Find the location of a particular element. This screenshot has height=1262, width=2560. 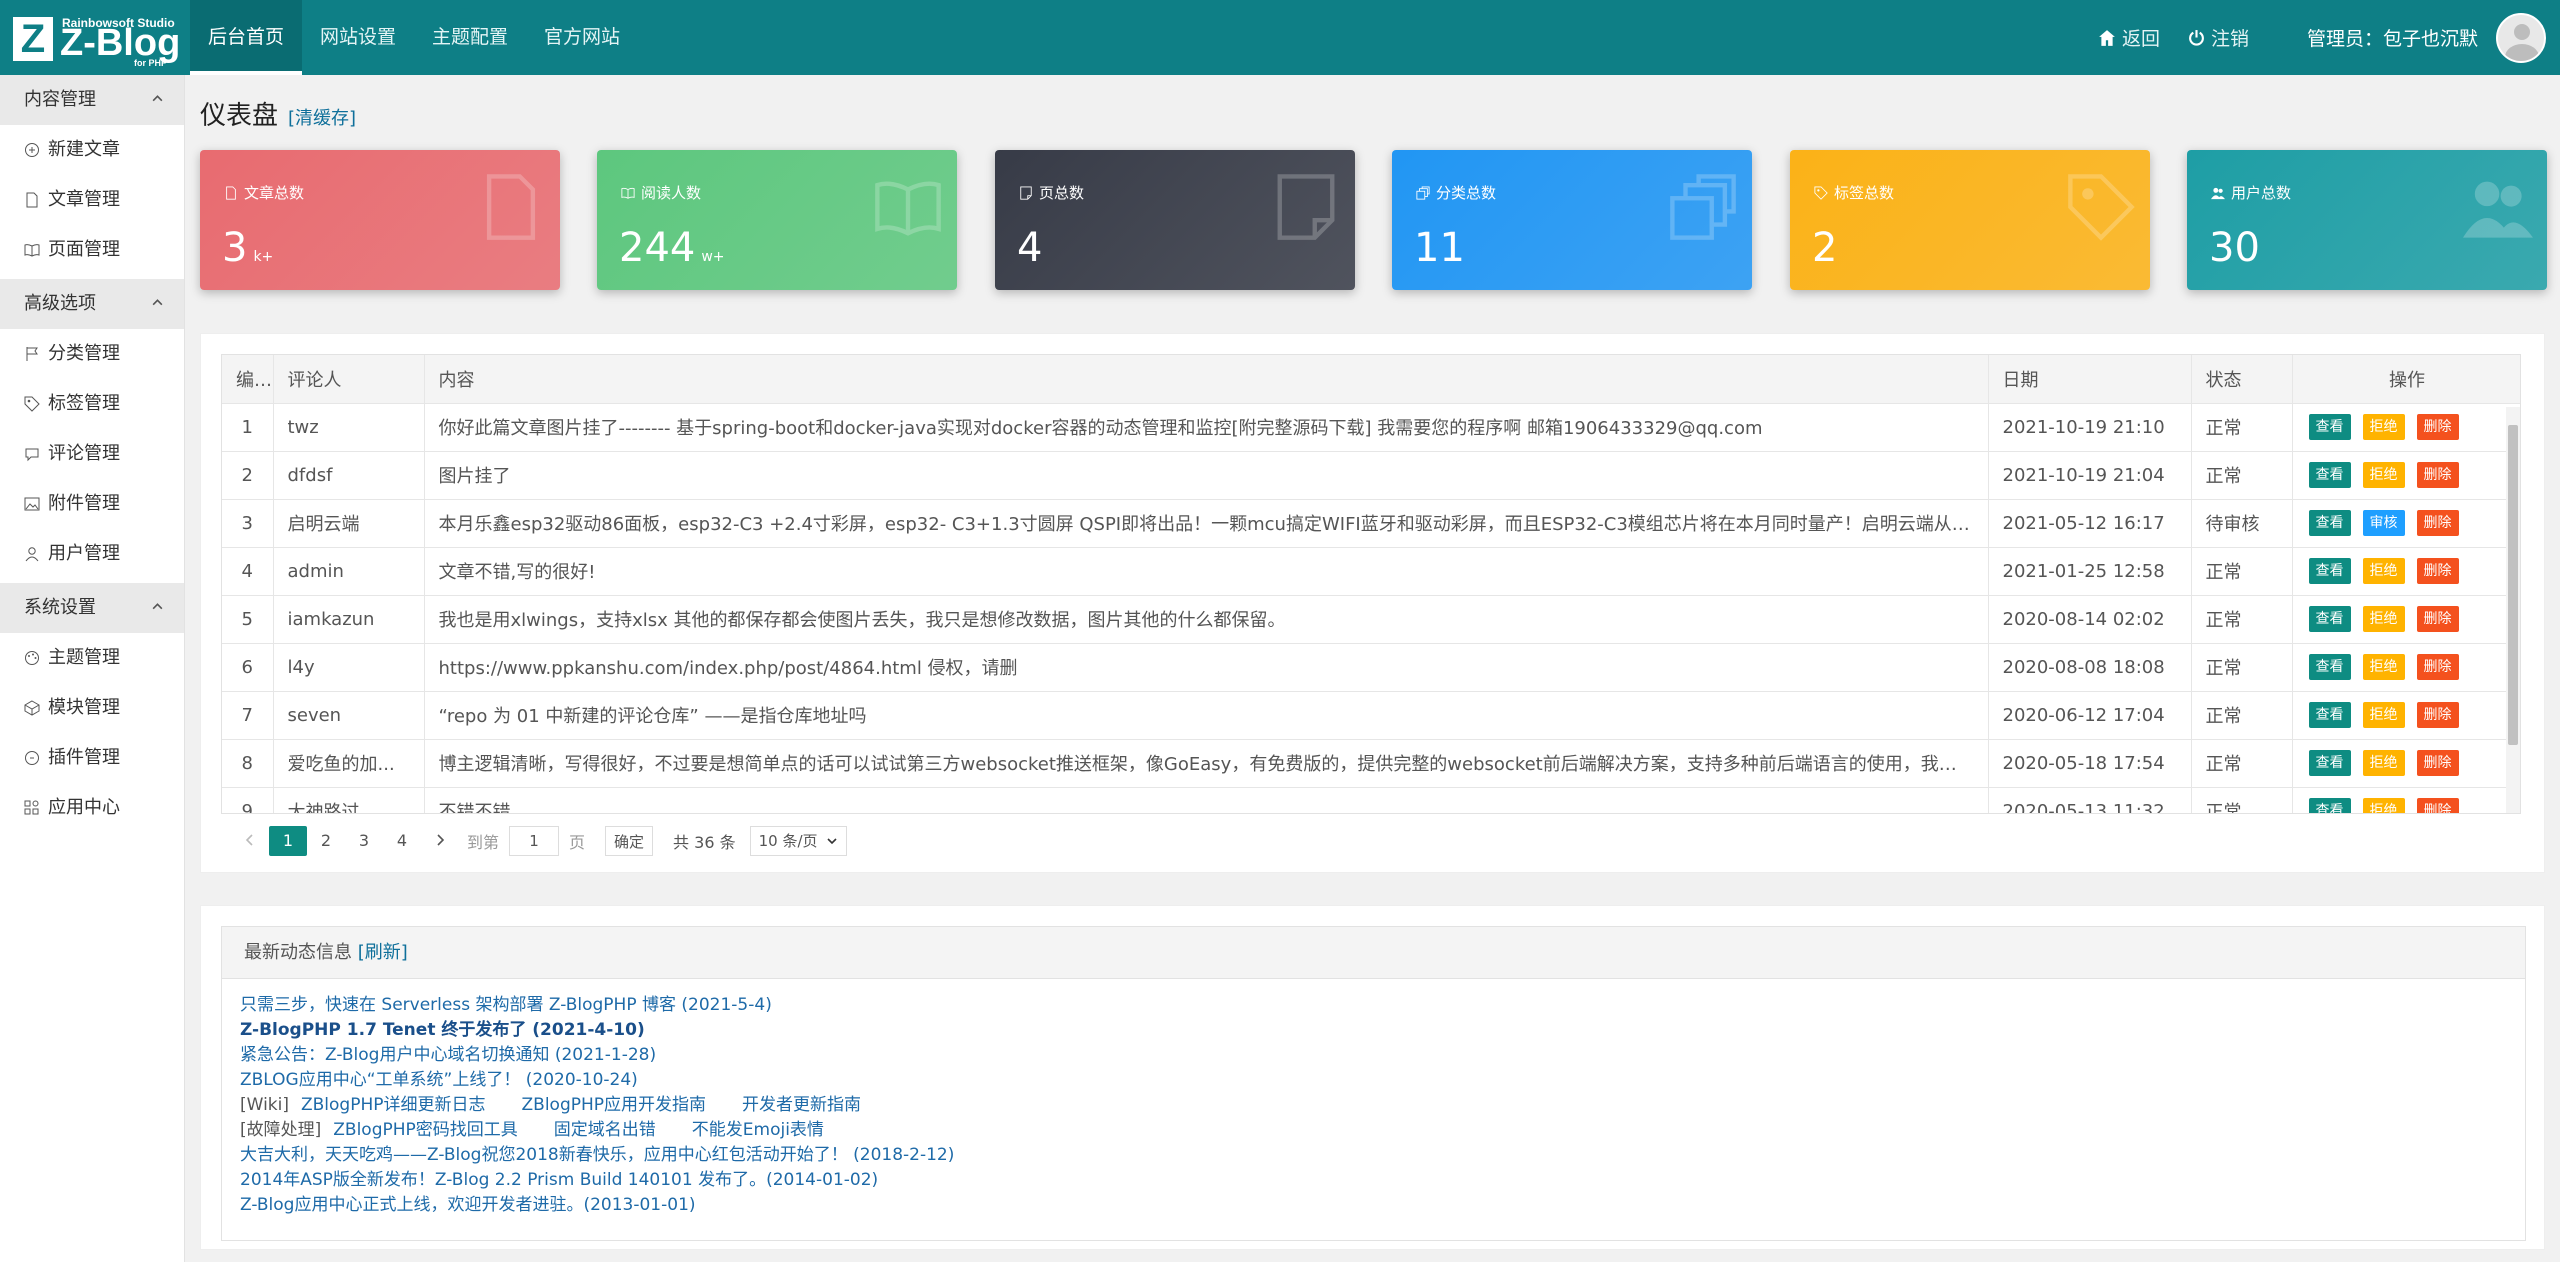

sidebar-item: 应用中心 is located at coordinates (92, 808).